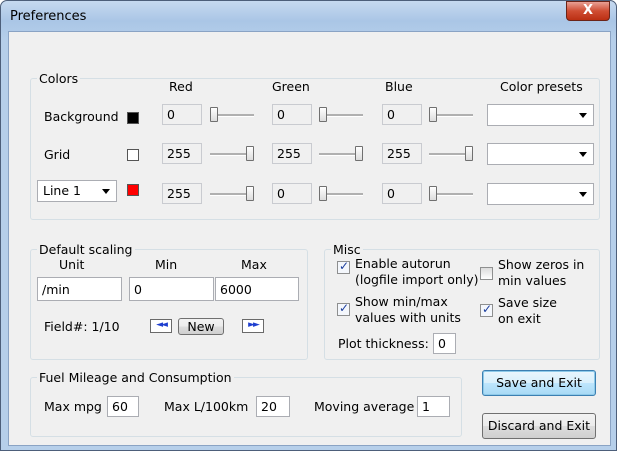  I want to click on max-label: Max, so click(254, 264).